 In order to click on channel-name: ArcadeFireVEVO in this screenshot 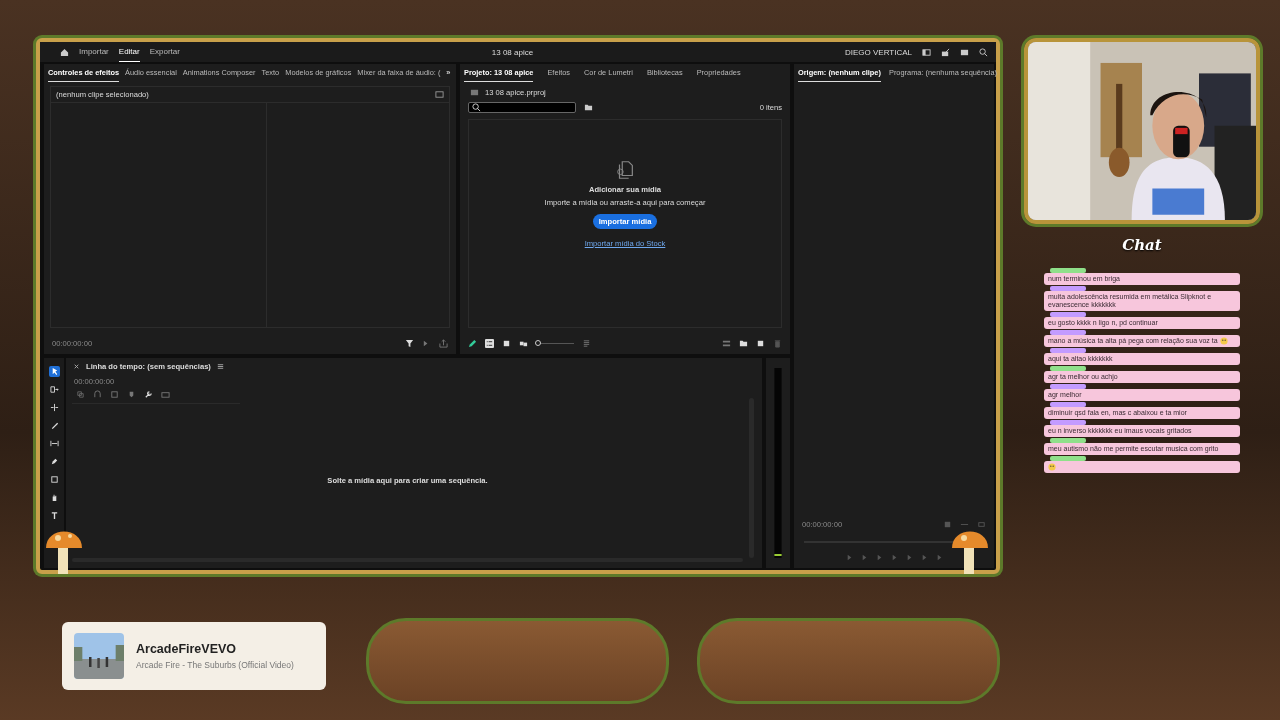, I will do `click(187, 649)`.